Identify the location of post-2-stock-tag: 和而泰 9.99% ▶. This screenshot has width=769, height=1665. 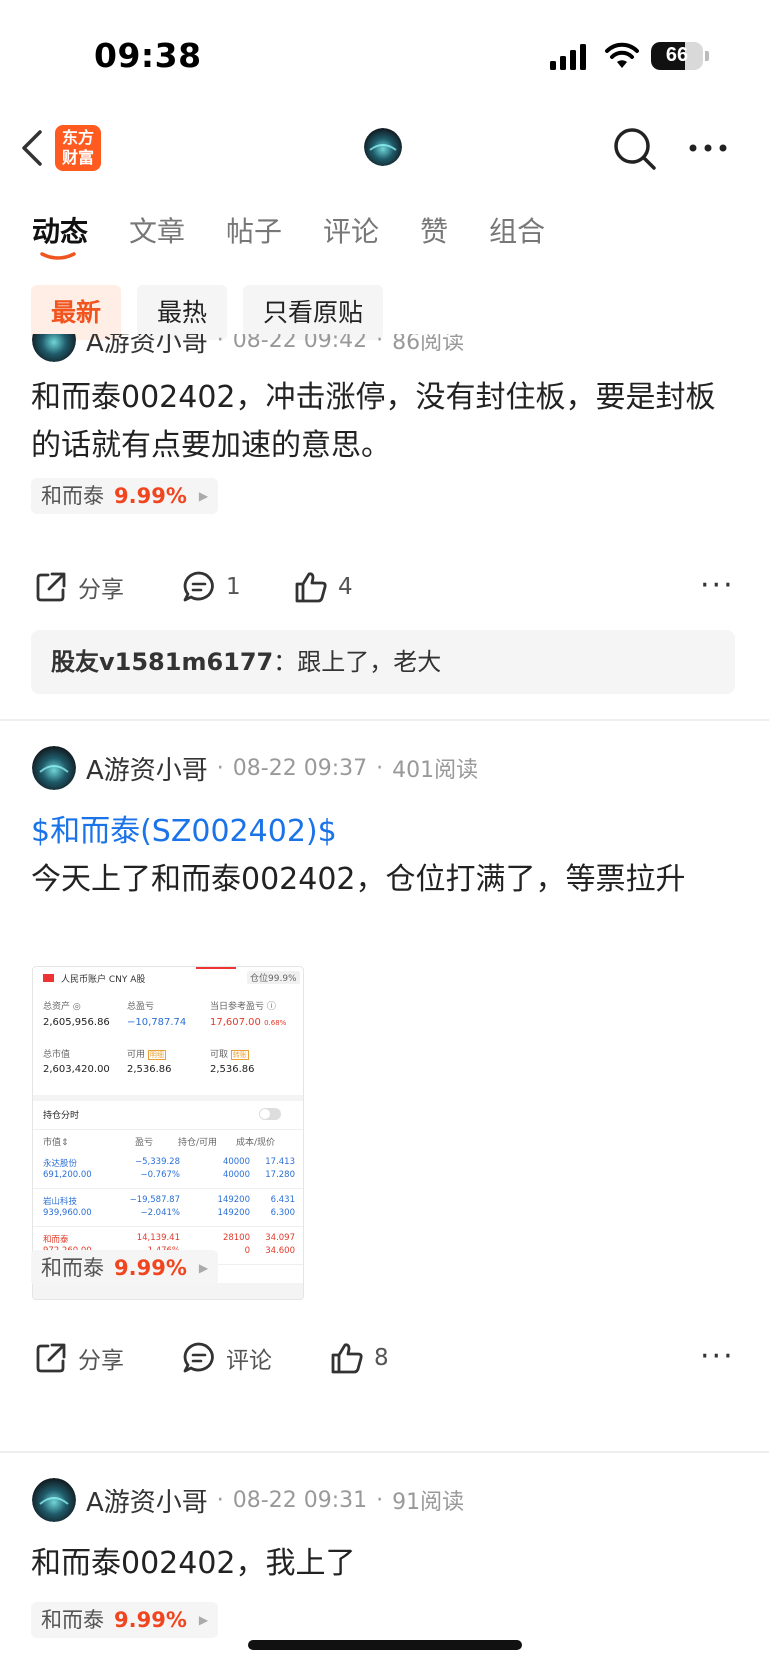
(125, 1268).